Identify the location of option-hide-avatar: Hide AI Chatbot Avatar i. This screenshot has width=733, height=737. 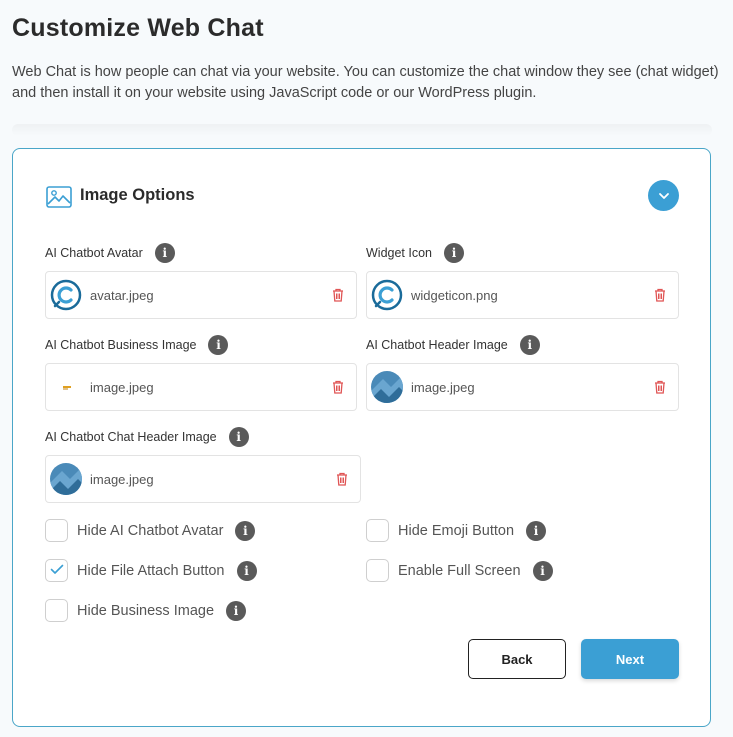
(150, 530).